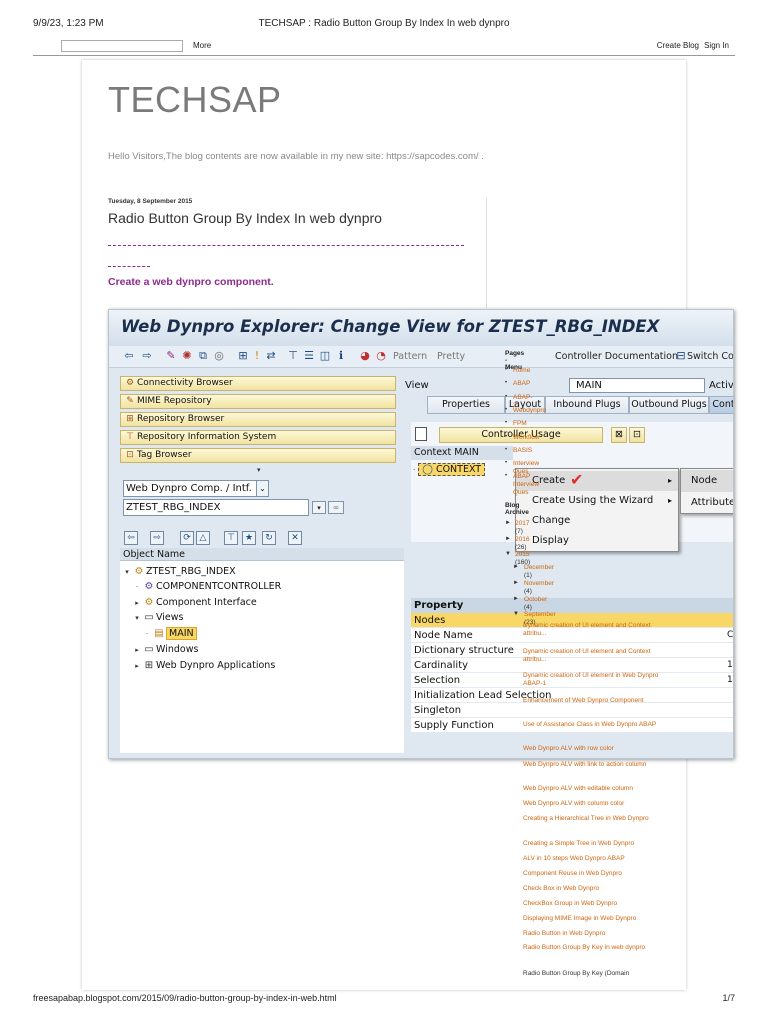 The height and width of the screenshot is (1024, 768). What do you see at coordinates (535, 604) in the screenshot?
I see `archive-month-october: October (4)` at bounding box center [535, 604].